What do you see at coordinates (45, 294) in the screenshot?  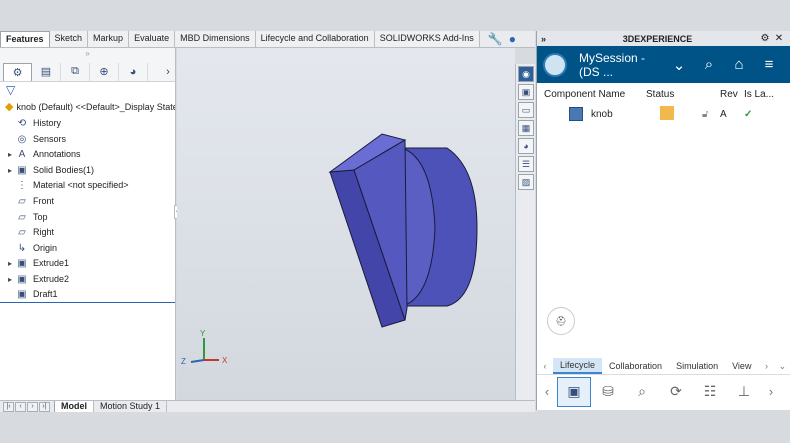 I see `tree-item-label: Draft1` at bounding box center [45, 294].